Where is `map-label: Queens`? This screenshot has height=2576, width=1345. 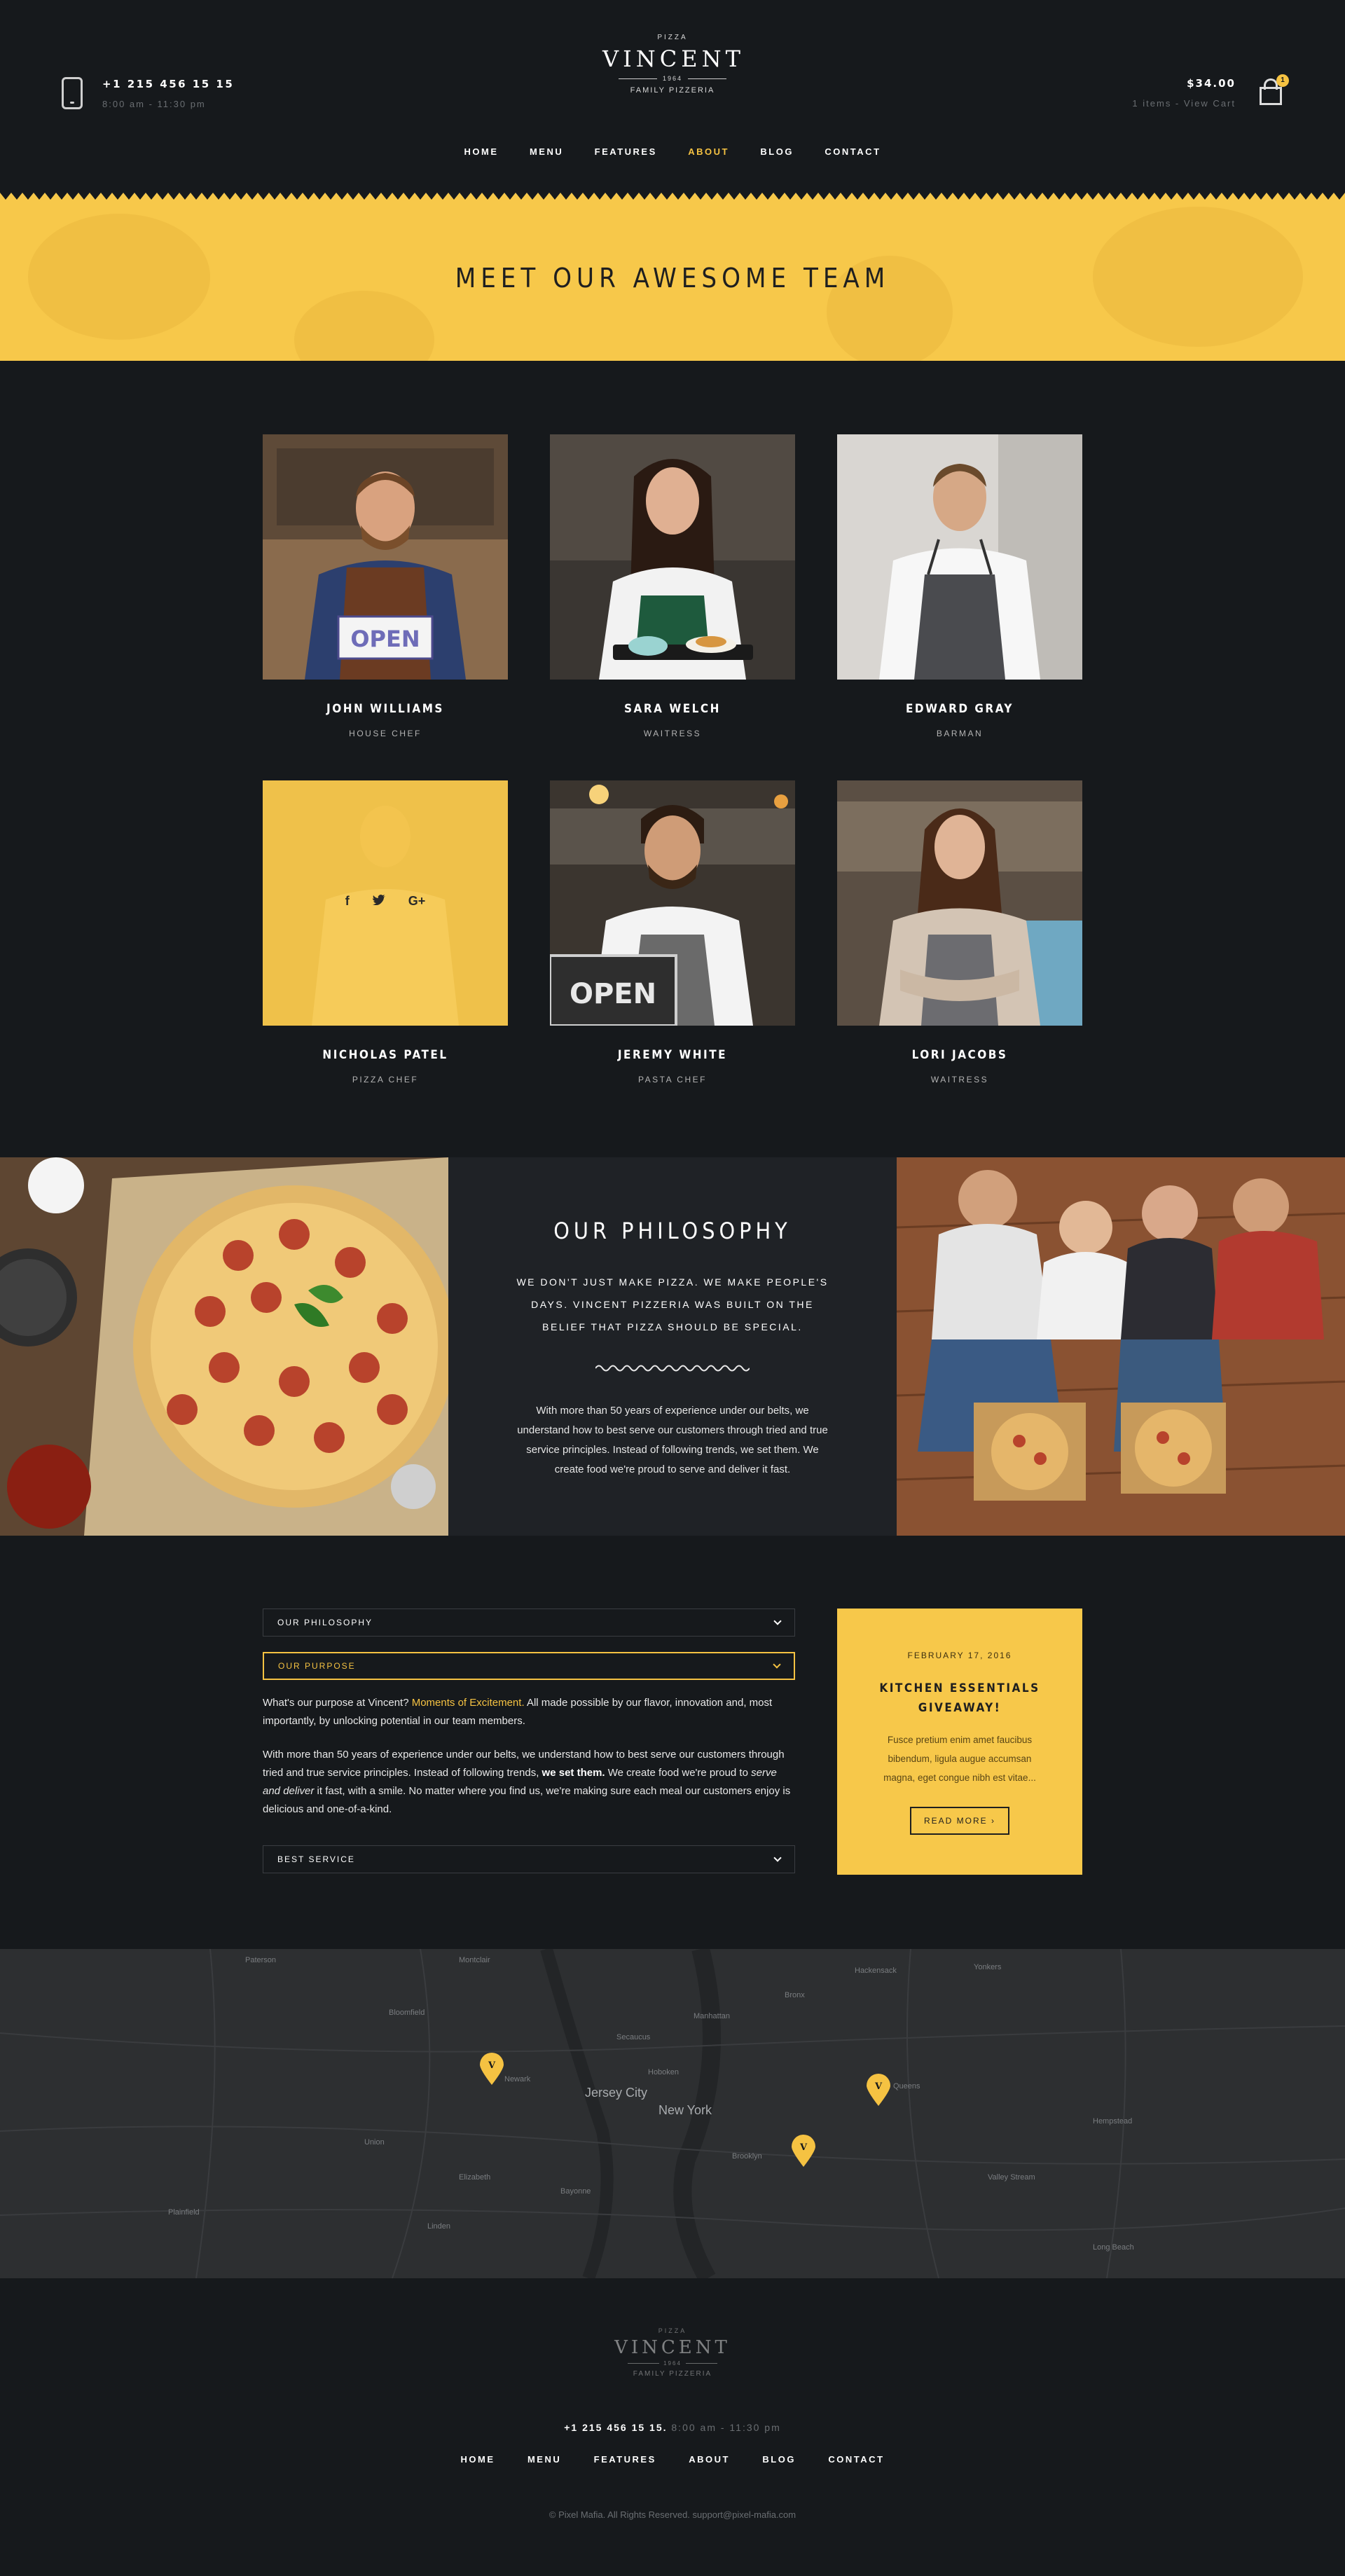 map-label: Queens is located at coordinates (906, 2086).